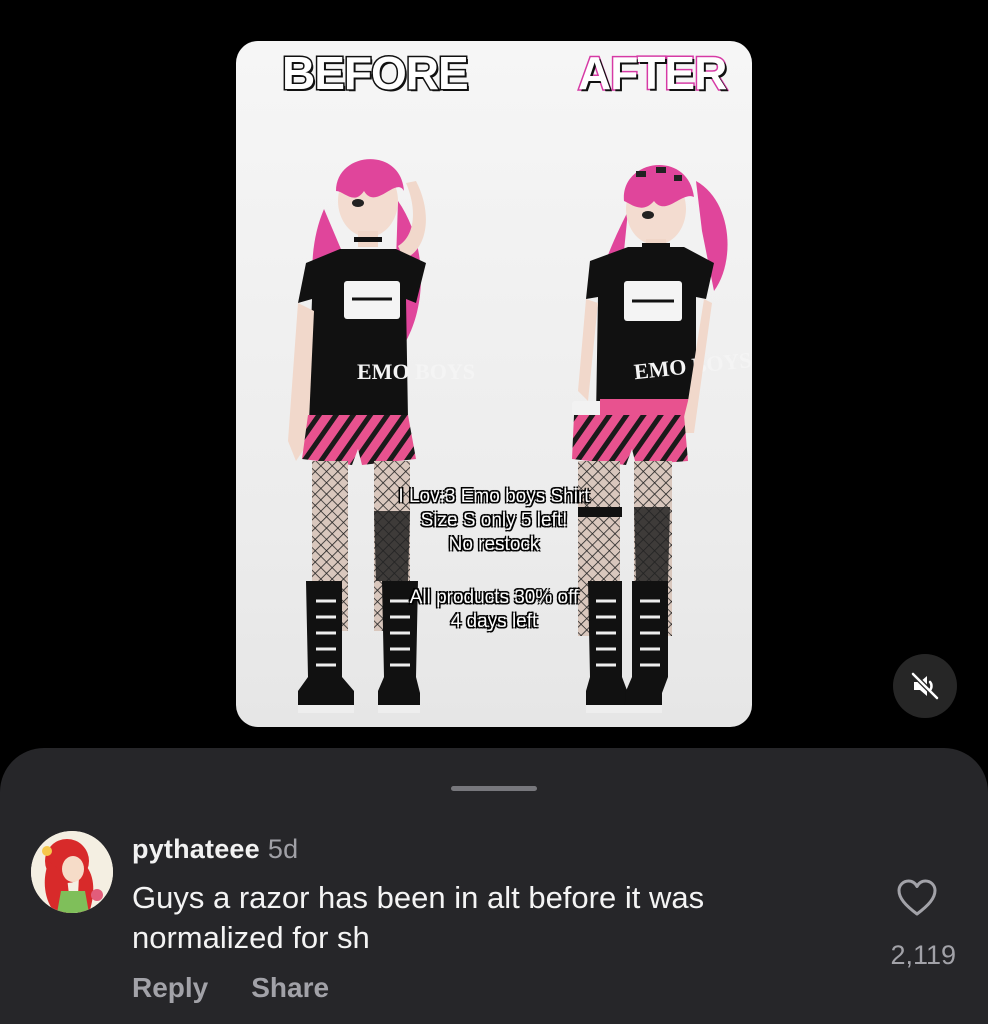 This screenshot has height=1024, width=988. What do you see at coordinates (376, 73) in the screenshot?
I see `before-label: BEFORE` at bounding box center [376, 73].